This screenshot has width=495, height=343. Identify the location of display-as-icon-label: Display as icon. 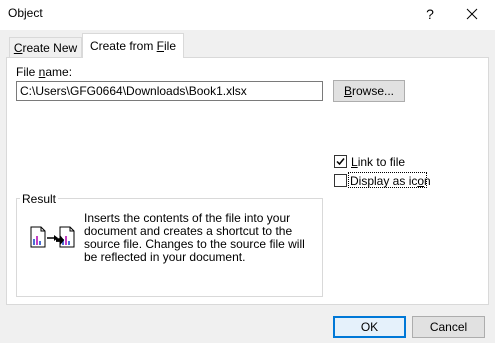
(390, 181).